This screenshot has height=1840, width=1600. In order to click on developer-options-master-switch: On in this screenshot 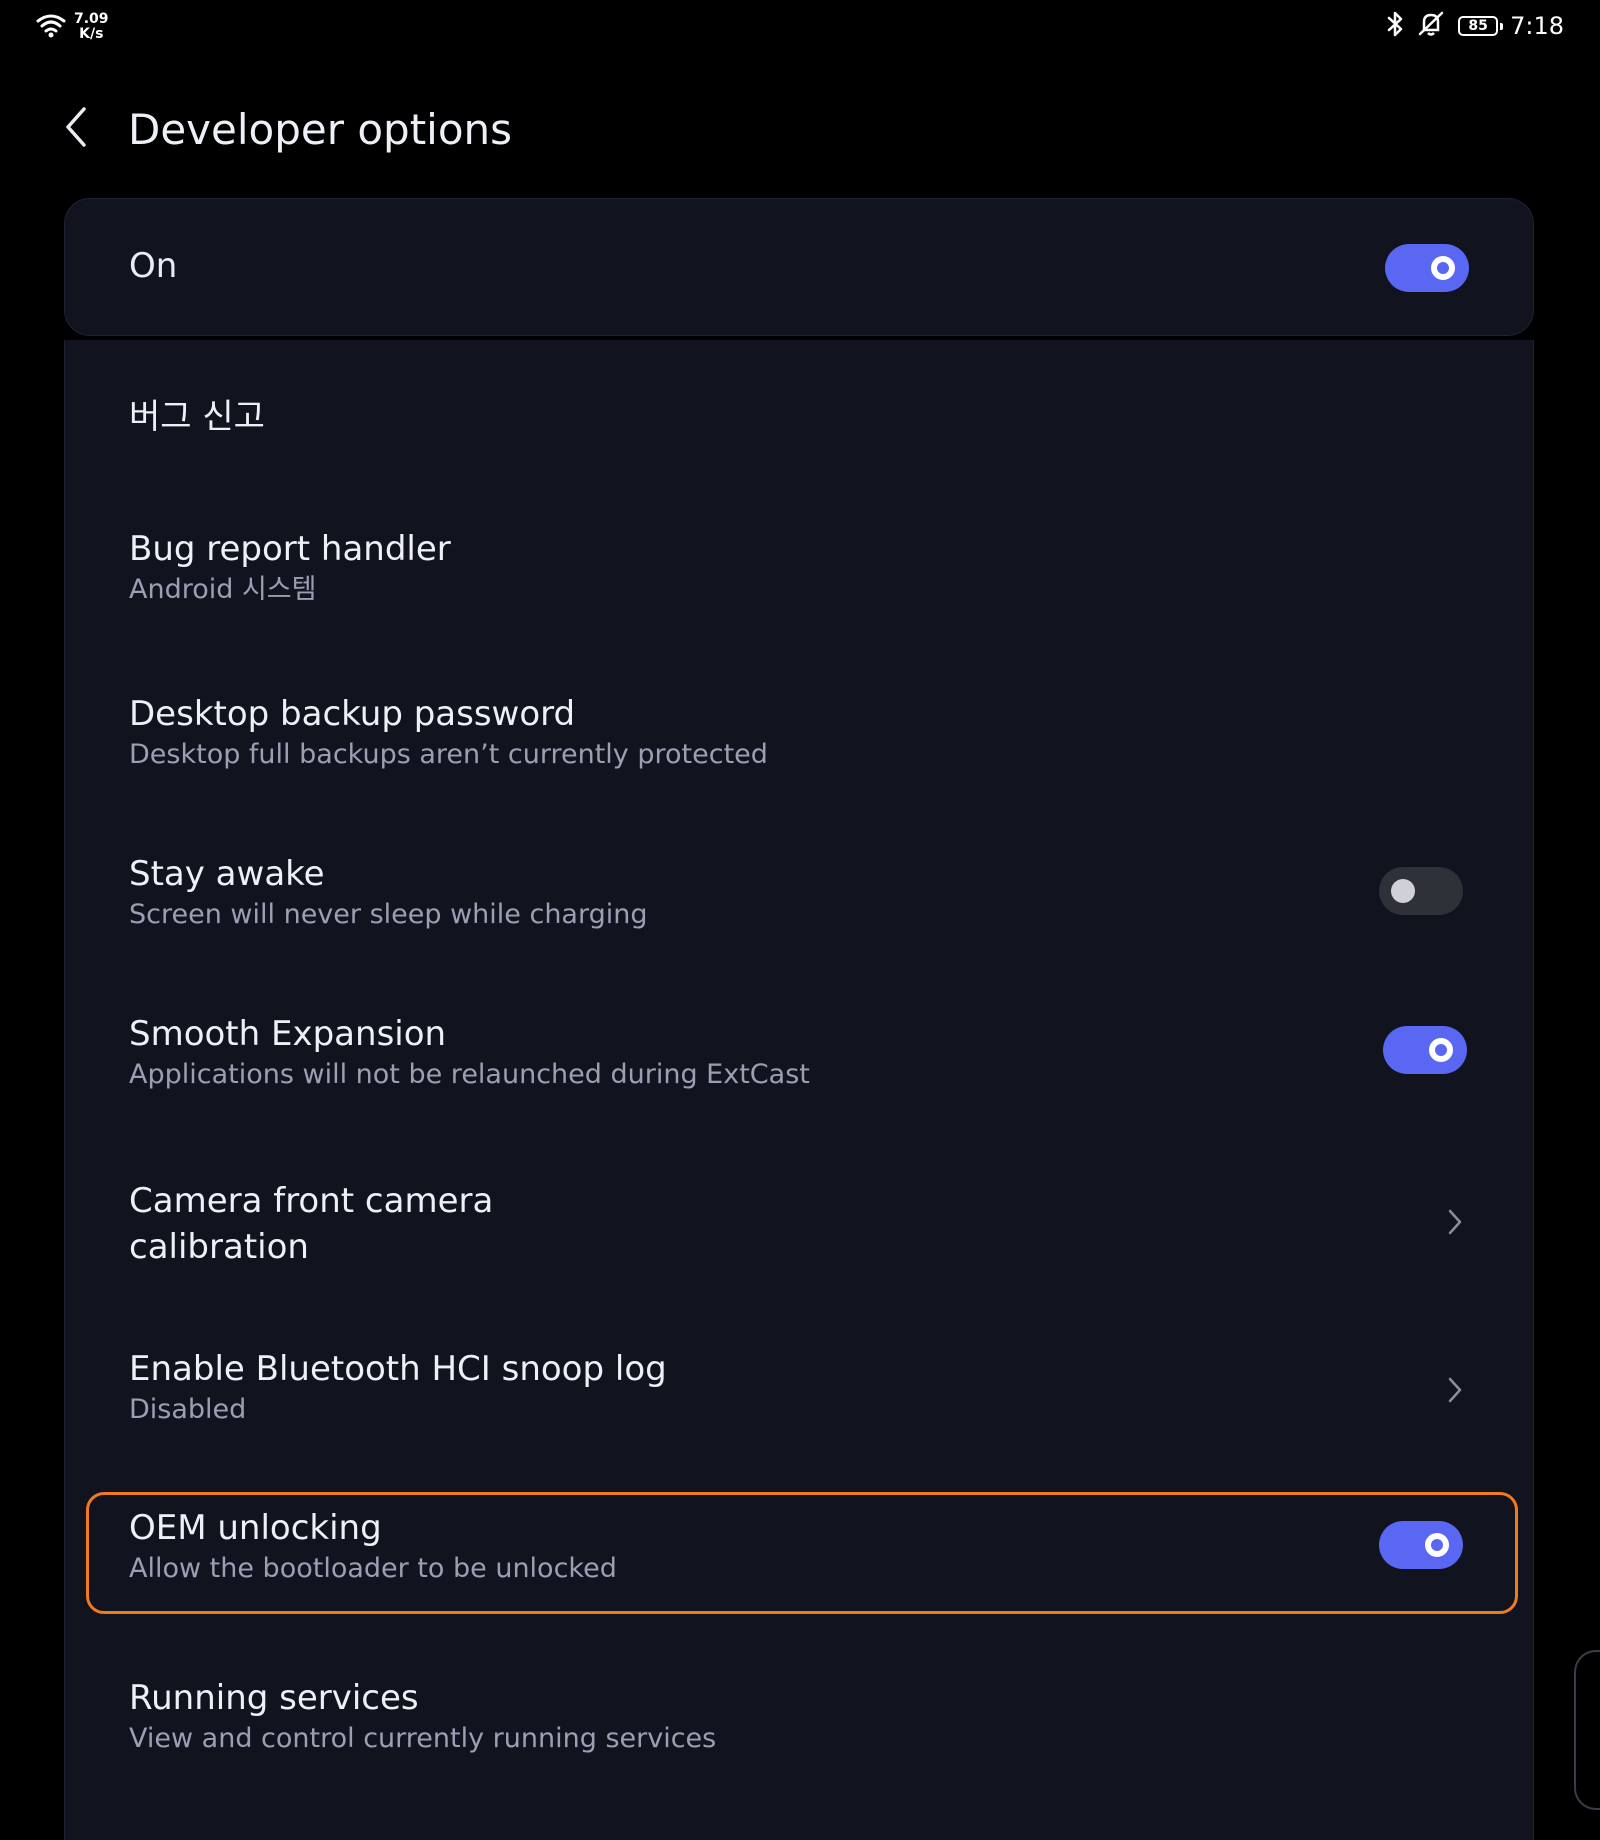, I will do `click(799, 267)`.